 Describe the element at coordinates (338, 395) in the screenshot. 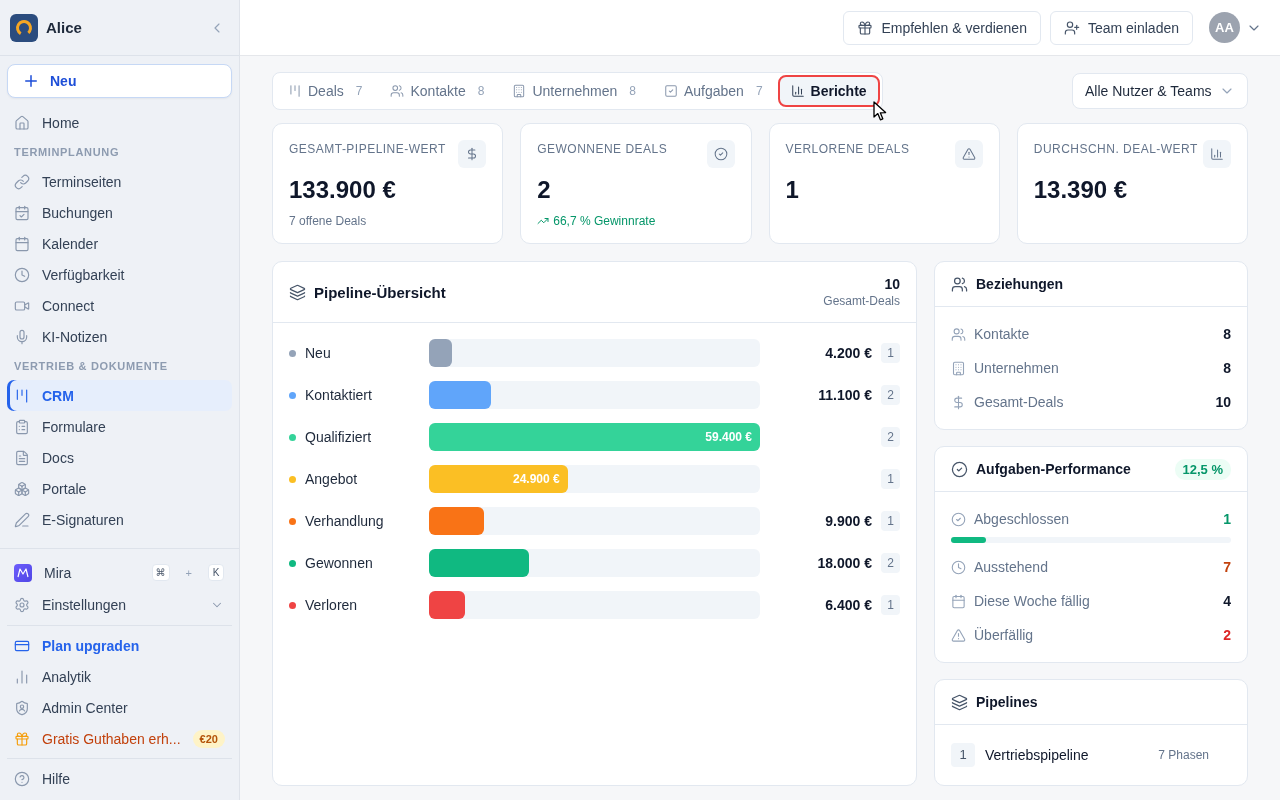

I see `stage-label: Kontaktiert` at that location.